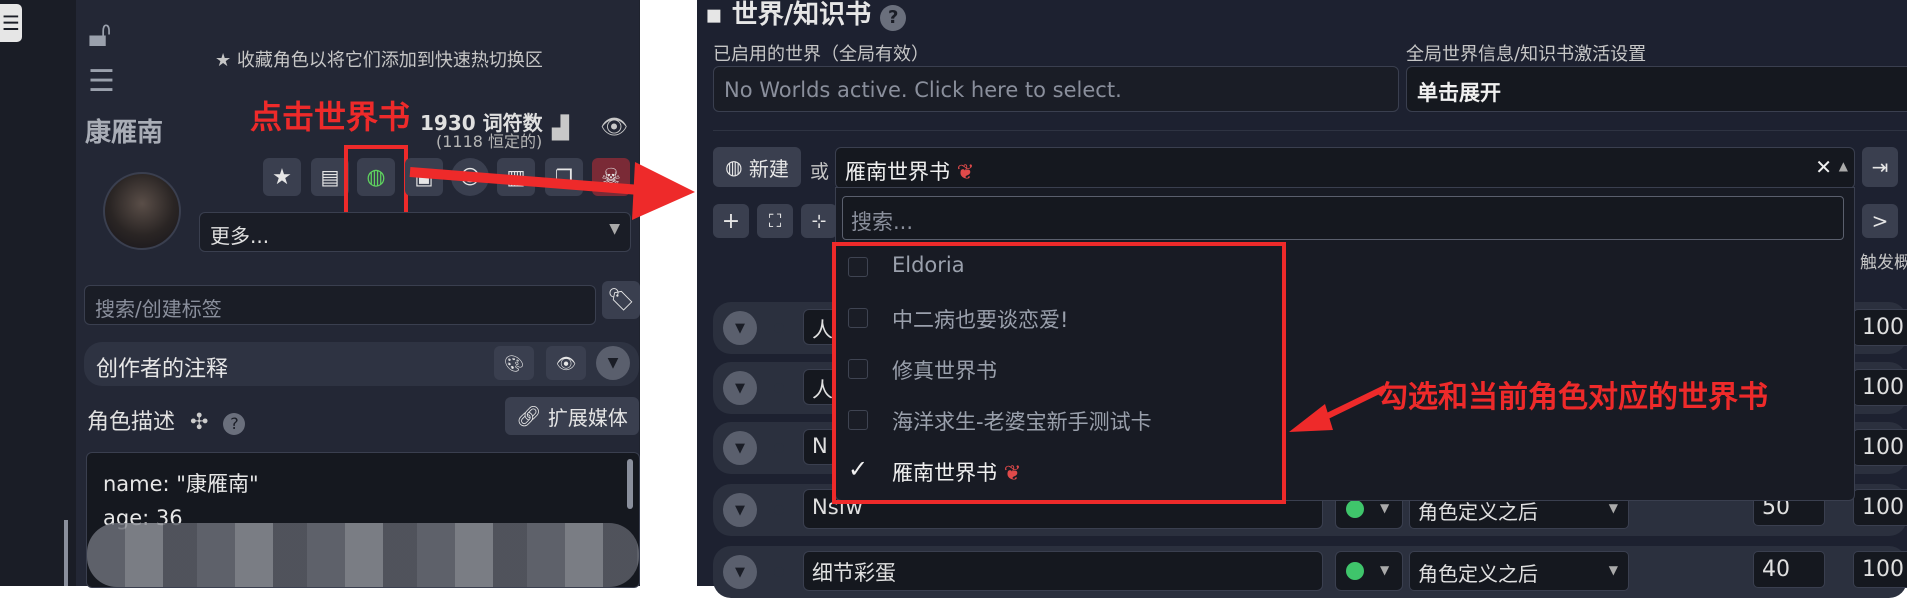 The height and width of the screenshot is (598, 1907). I want to click on stats-icon: ▟, so click(560, 128).